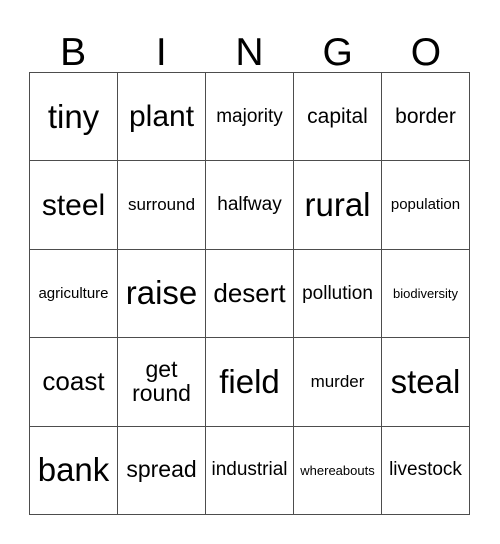  I want to click on bingo-row: coast get round field murder steal, so click(250, 382).